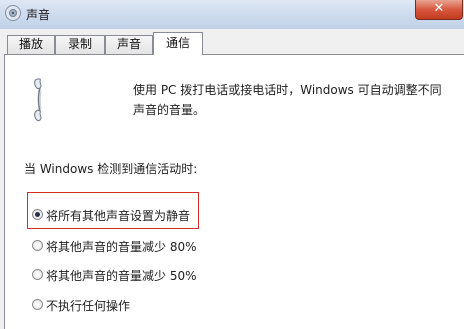 The width and height of the screenshot is (464, 329). What do you see at coordinates (88, 306) in the screenshot?
I see `option-do-nothing-label: 不执行任何操作` at bounding box center [88, 306].